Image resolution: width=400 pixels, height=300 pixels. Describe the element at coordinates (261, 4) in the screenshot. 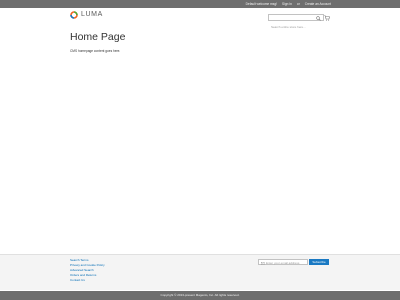

I see `welcome-message: Default welcome msg!` at that location.